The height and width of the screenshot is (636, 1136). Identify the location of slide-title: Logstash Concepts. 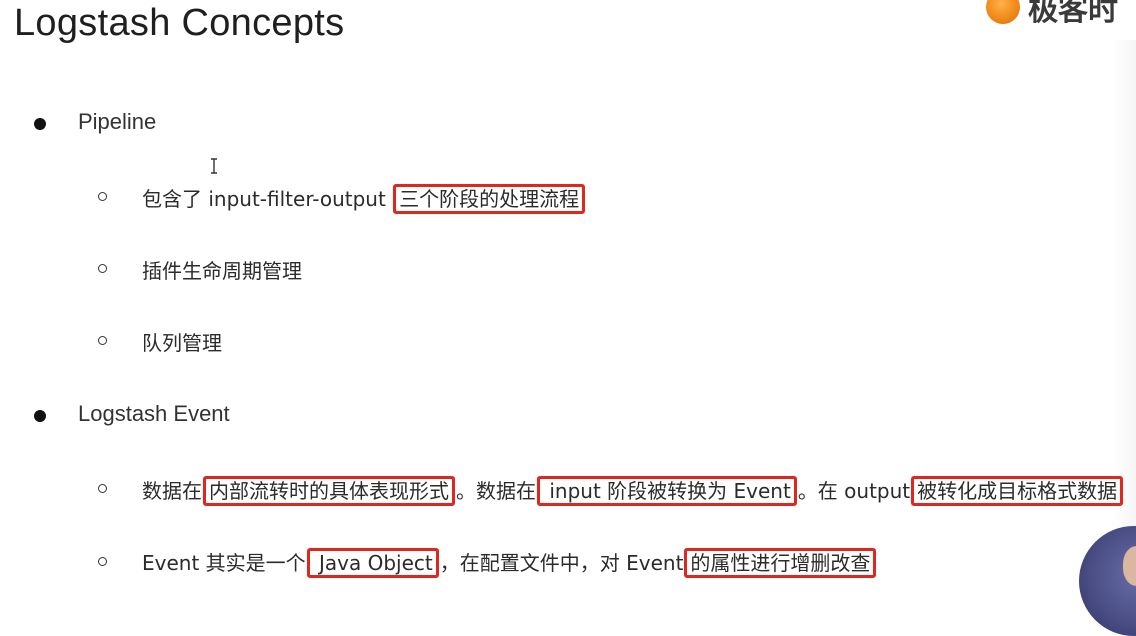
(179, 23).